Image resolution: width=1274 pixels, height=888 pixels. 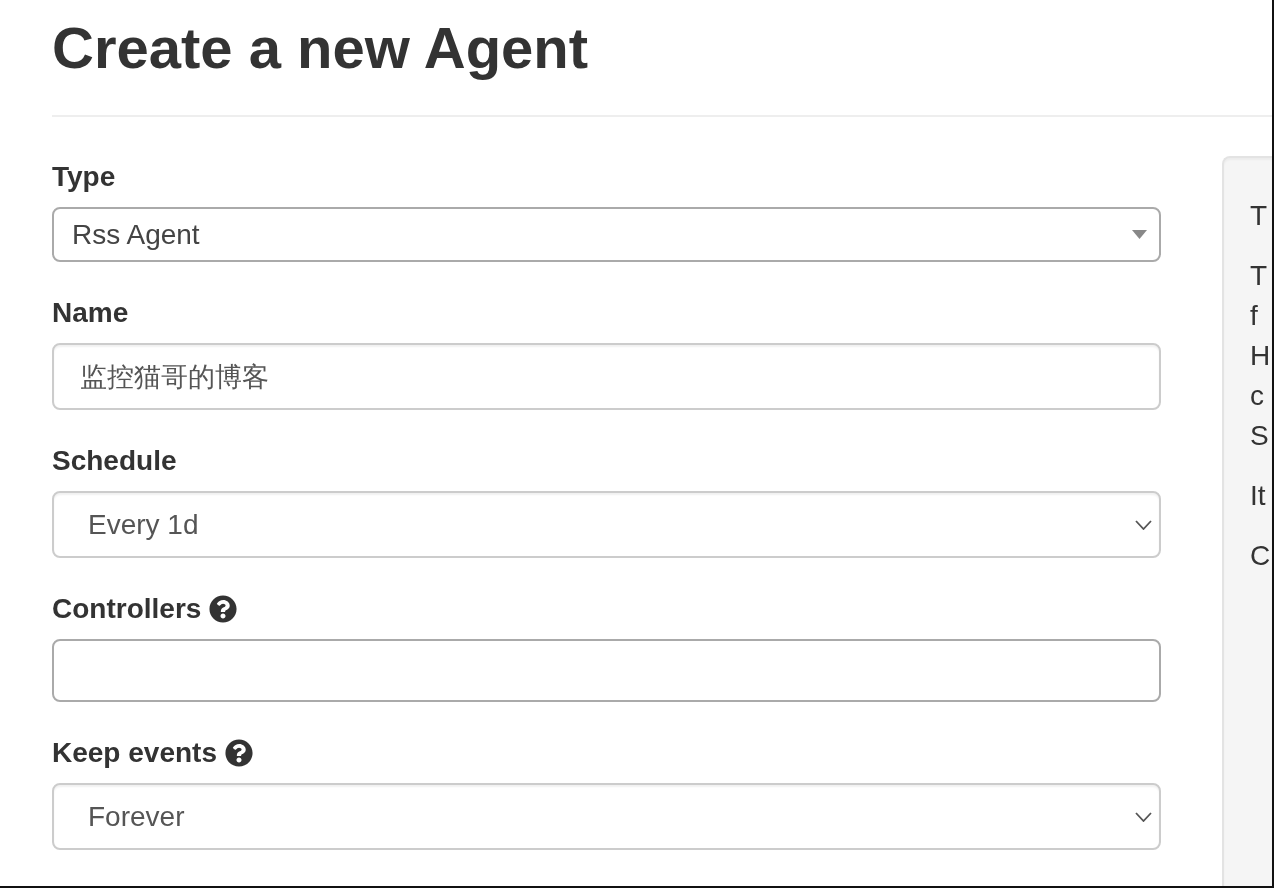 What do you see at coordinates (1260, 556) in the screenshot?
I see `description-text: C` at bounding box center [1260, 556].